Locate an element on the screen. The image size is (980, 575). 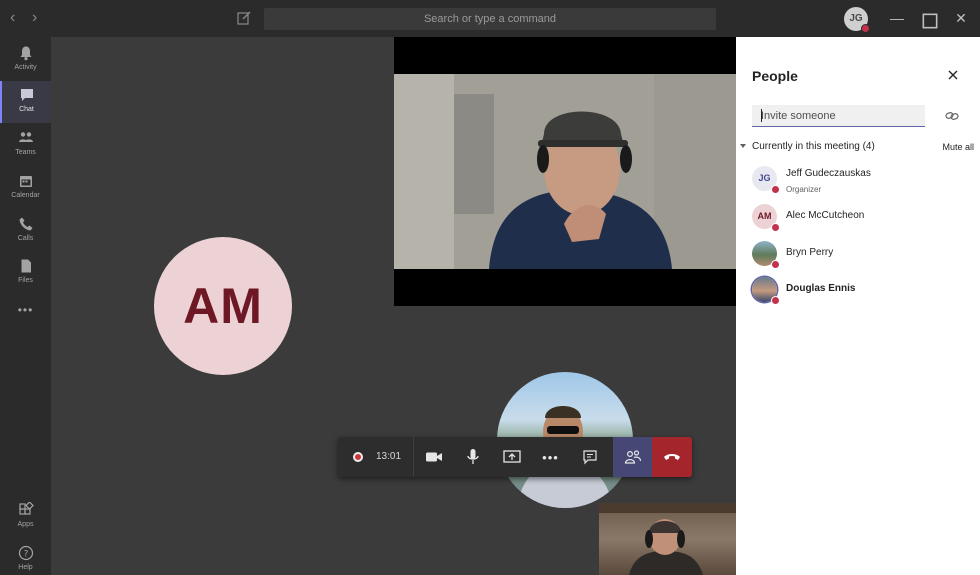
rail-item-files: Files is located at coordinates (25, 273).